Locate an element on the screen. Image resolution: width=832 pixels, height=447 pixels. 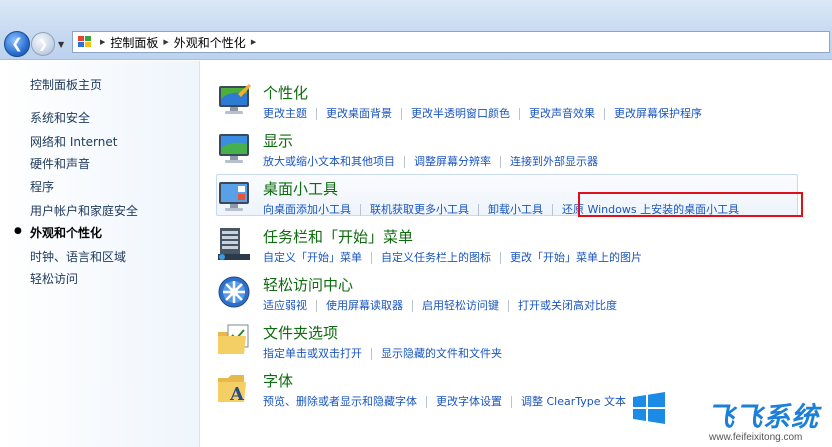
recent-pages-dropdown: ▼ is located at coordinates (63, 45).